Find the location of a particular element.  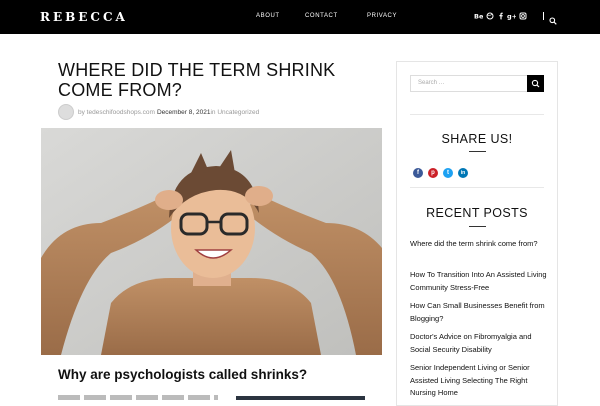

linkedin-share-icon: in is located at coordinates (463, 173).